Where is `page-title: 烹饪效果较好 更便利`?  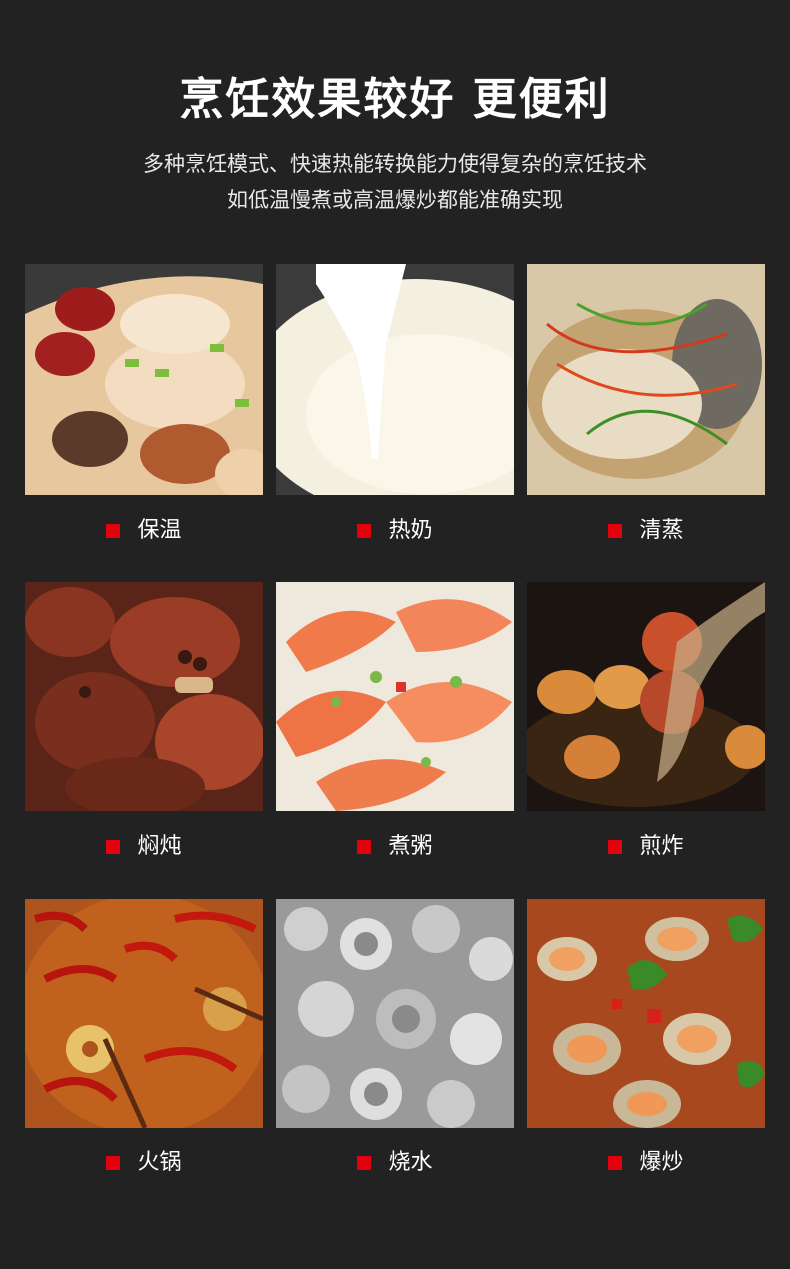 page-title: 烹饪效果较好 更便利 is located at coordinates (395, 99).